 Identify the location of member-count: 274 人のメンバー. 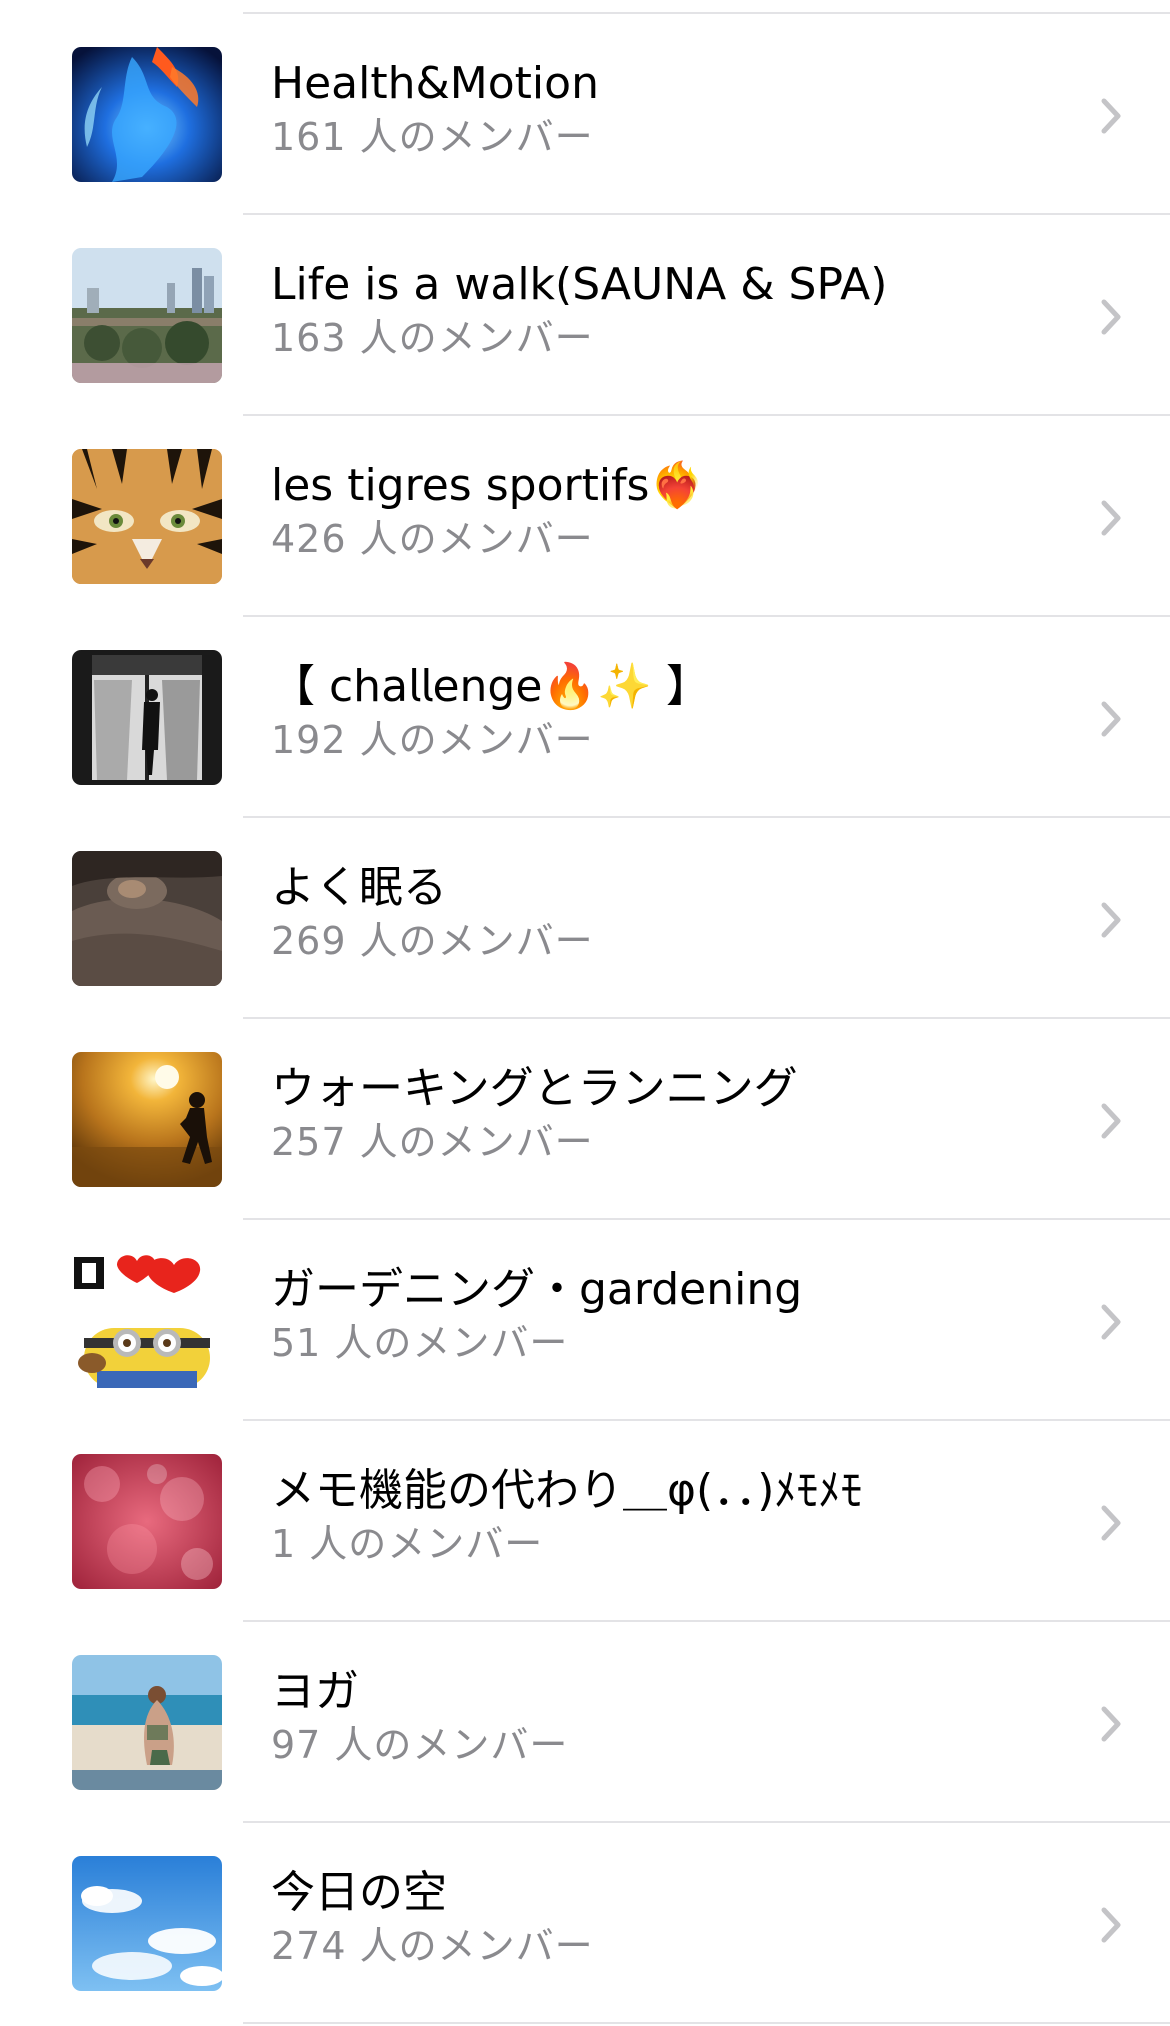
(432, 1946).